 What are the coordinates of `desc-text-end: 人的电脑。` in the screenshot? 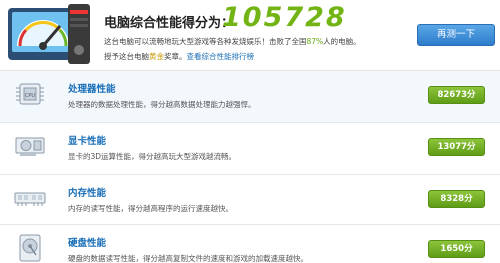 It's located at (342, 41).